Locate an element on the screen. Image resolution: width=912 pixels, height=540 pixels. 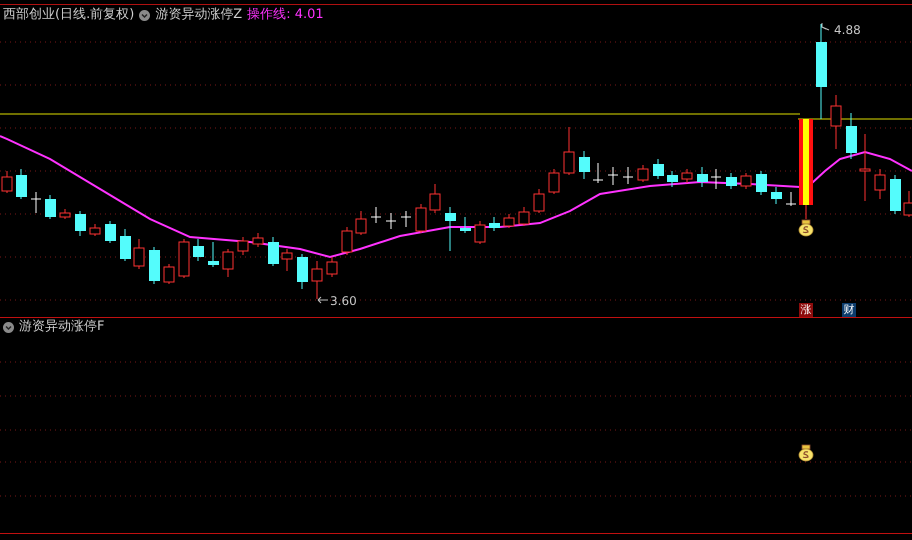
indicator-name: 游资异动涨停F is located at coordinates (61, 327).